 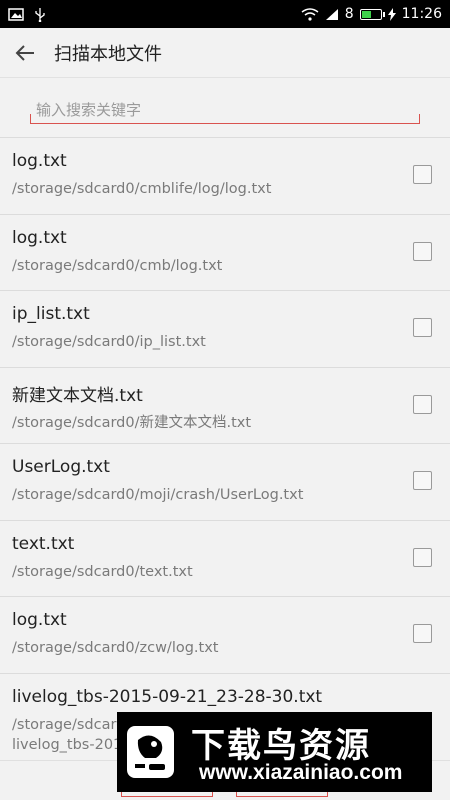 I want to click on search-underline, so click(x=225, y=119).